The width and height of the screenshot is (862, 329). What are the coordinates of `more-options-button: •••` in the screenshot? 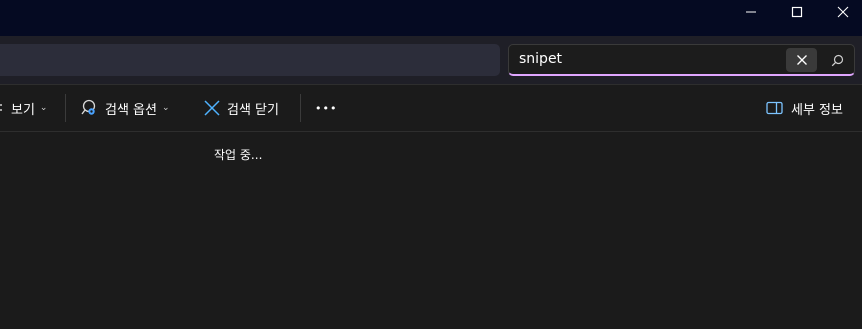 It's located at (326, 108).